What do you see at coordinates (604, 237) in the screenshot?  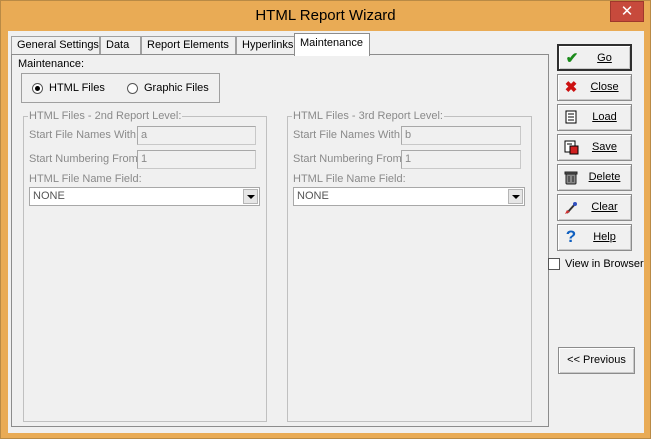 I see `help-button-label: Help` at bounding box center [604, 237].